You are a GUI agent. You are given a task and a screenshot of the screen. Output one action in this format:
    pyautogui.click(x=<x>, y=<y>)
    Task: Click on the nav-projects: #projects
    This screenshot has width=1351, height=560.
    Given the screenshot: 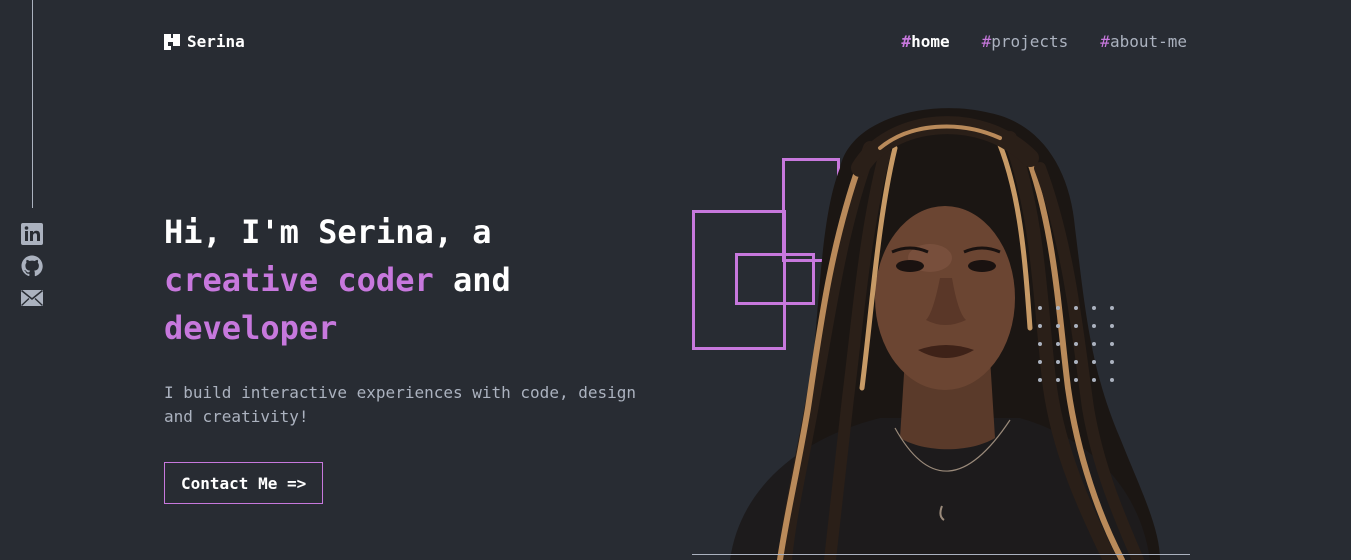 What is the action you would take?
    pyautogui.click(x=1025, y=41)
    